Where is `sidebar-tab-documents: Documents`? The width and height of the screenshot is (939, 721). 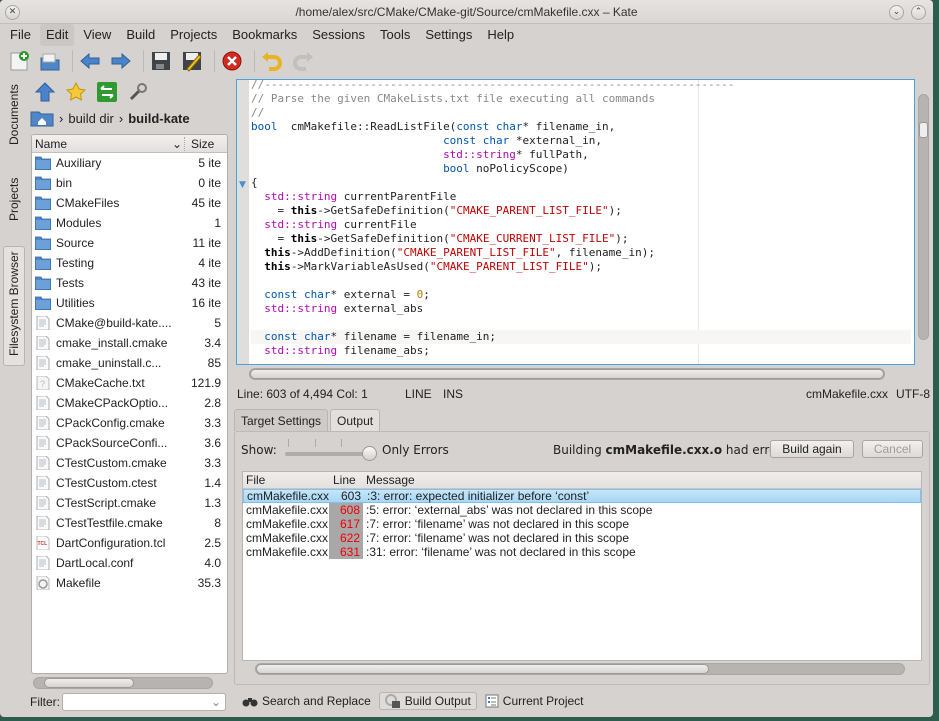 sidebar-tab-documents: Documents is located at coordinates (14, 115).